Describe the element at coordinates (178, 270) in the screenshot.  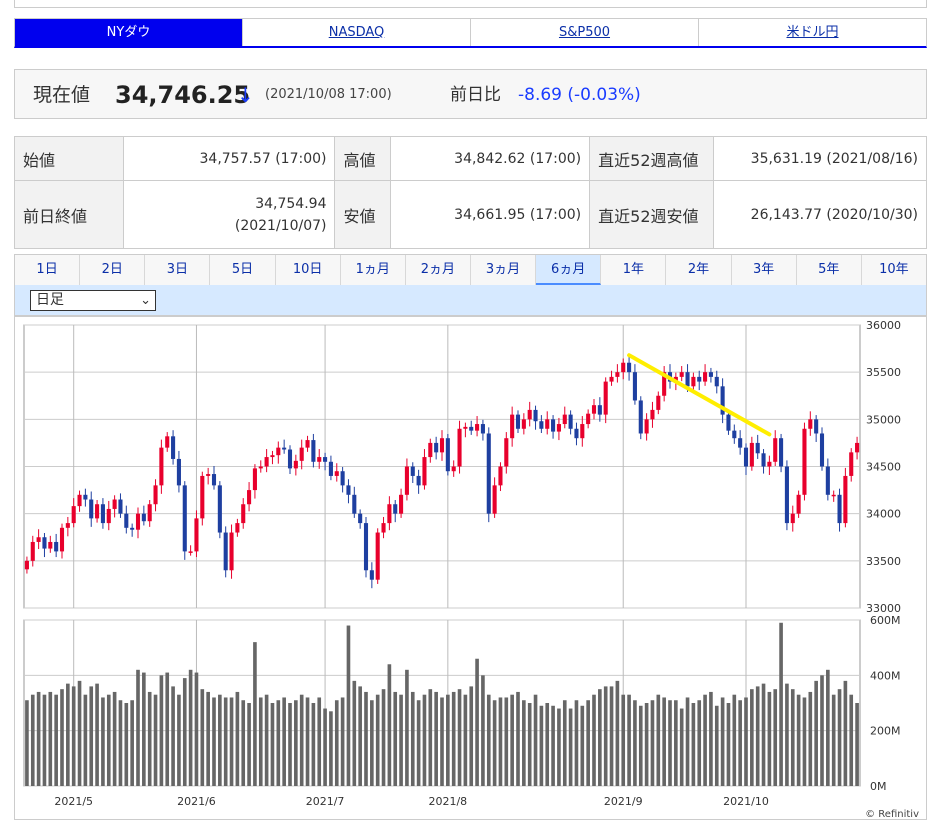
I see `range-tab: 3日` at that location.